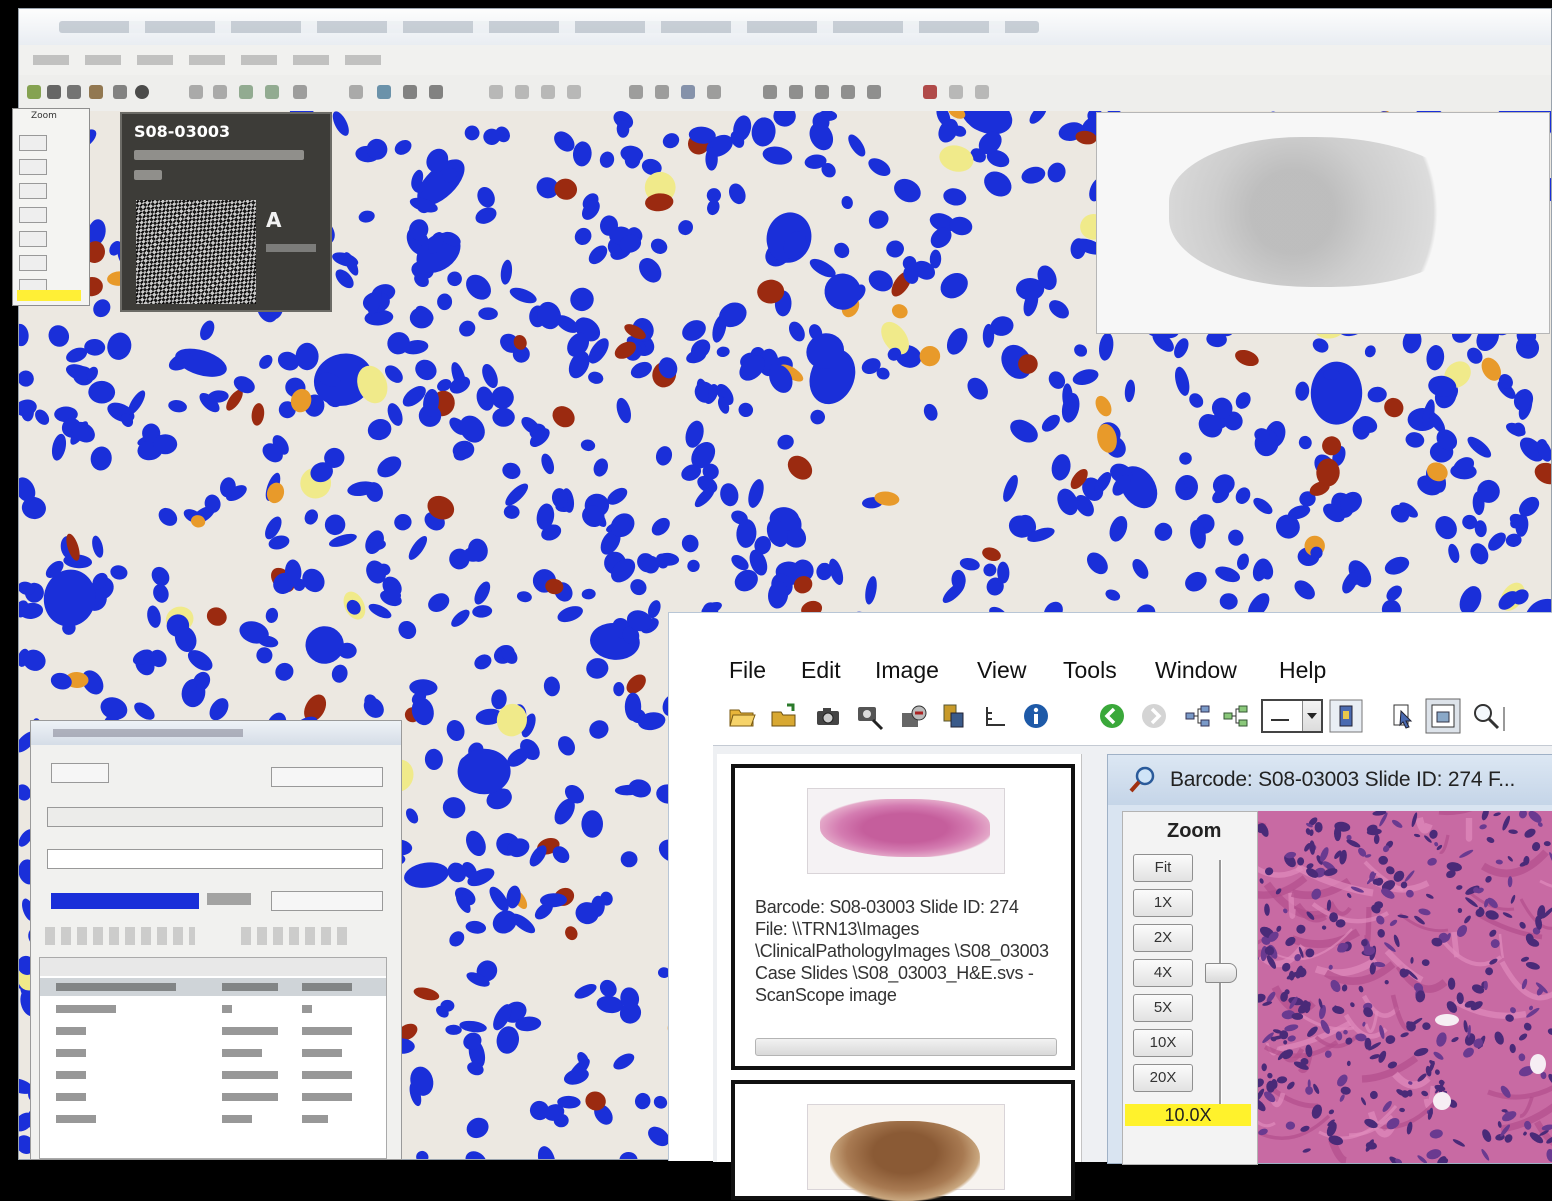 Image resolution: width=1552 pixels, height=1201 pixels. Describe the element at coordinates (1220, 984) in the screenshot. I see `zoom-slider-track` at that location.